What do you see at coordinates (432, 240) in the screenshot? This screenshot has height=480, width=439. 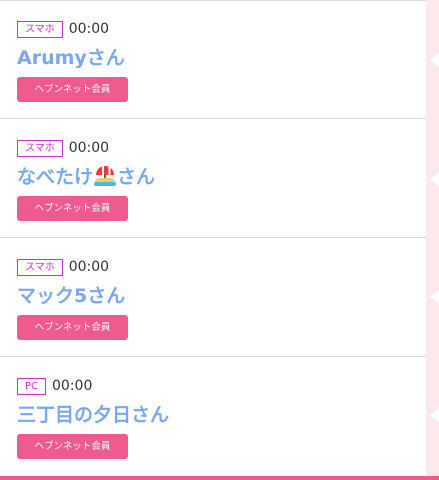 I see `side-panel` at bounding box center [432, 240].